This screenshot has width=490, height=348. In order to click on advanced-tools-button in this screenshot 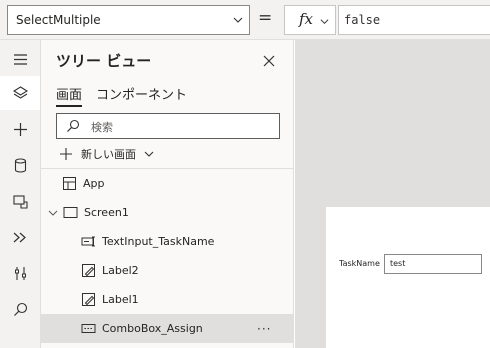, I will do `click(20, 273)`.